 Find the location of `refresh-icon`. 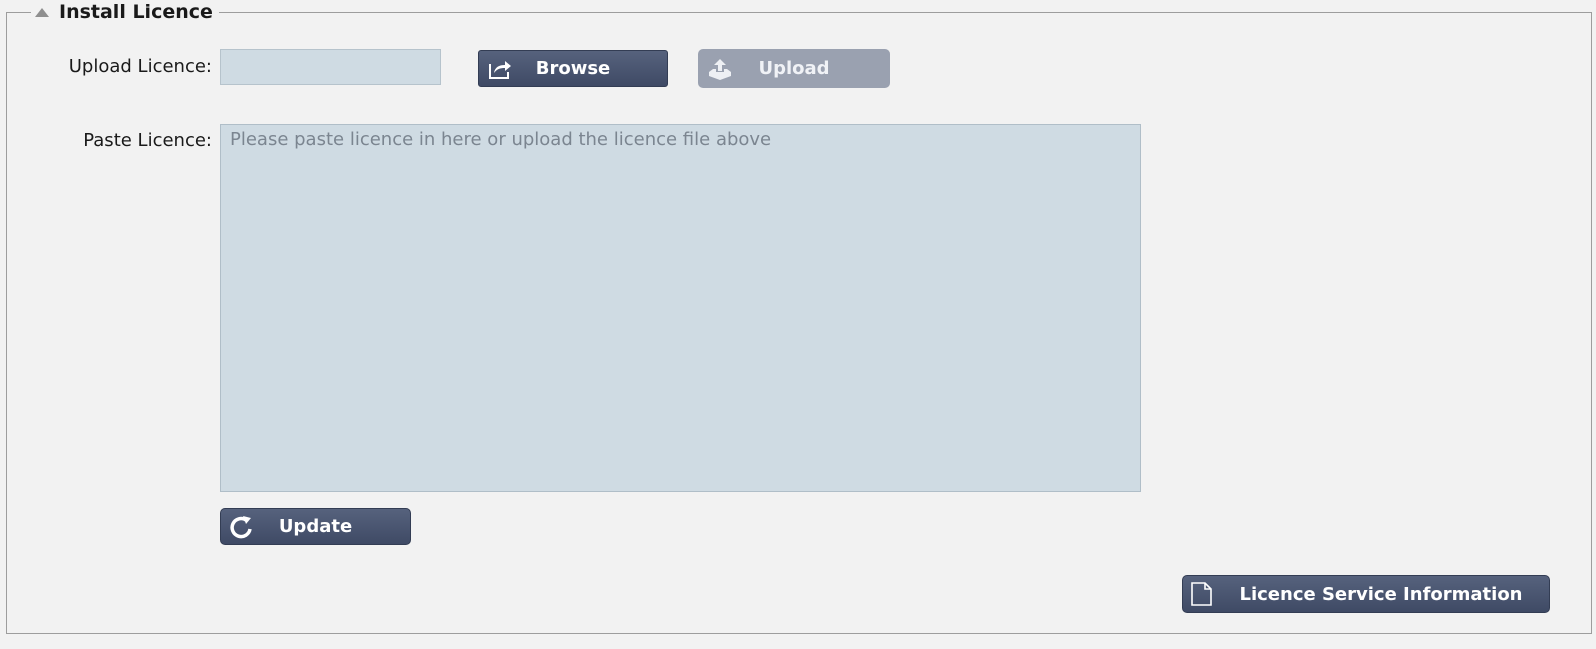

refresh-icon is located at coordinates (241, 526).